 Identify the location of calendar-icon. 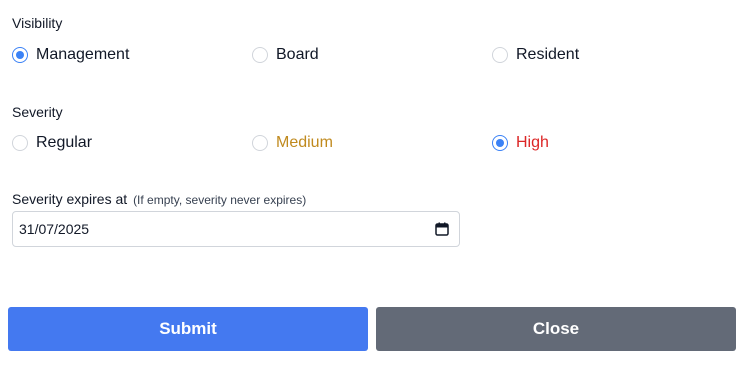
(442, 229).